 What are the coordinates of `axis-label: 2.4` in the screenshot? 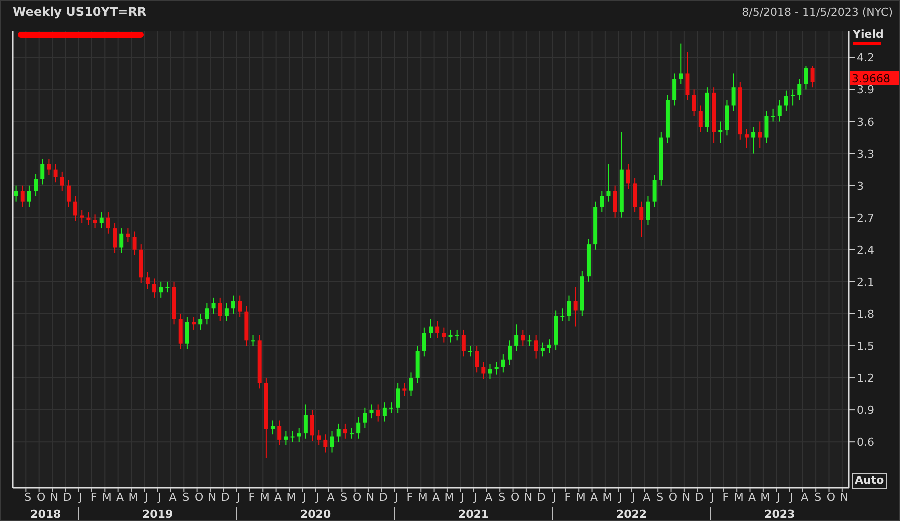 It's located at (865, 250).